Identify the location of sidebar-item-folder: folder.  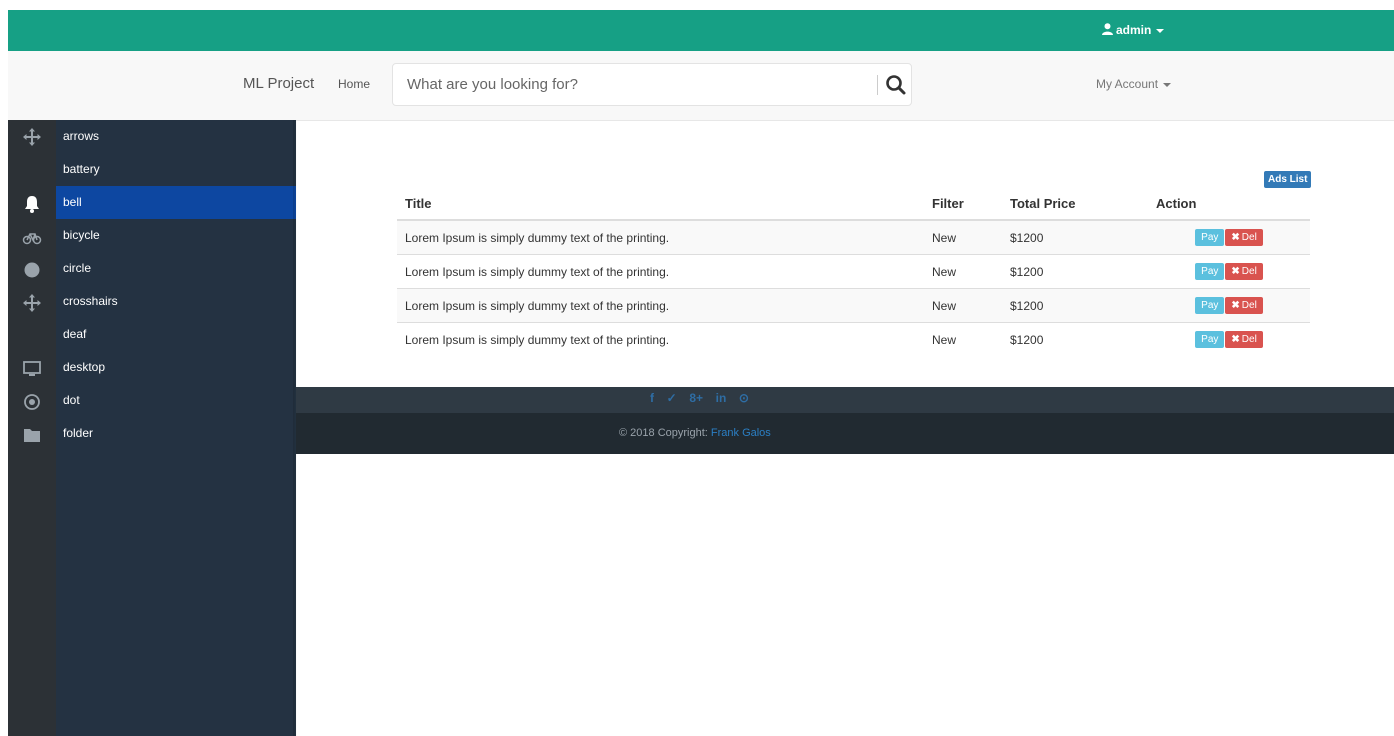
(176, 433).